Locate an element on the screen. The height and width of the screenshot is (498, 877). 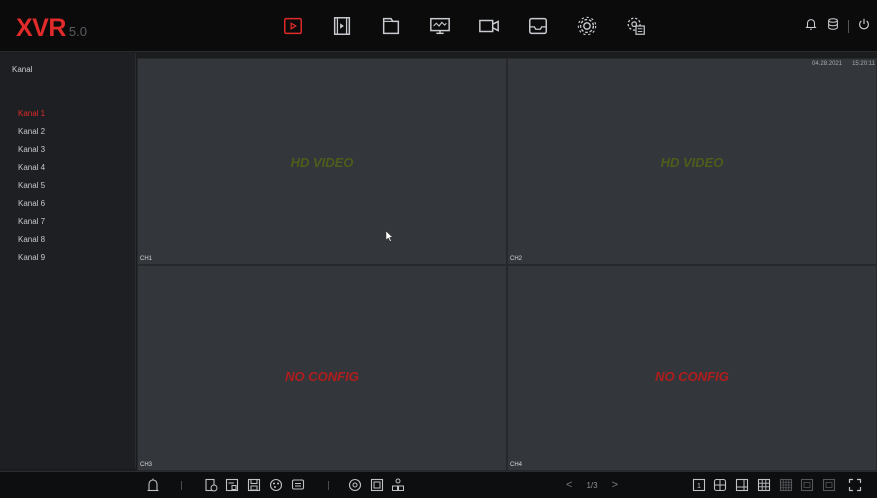
layout-1-button: 1 is located at coordinates (699, 485).